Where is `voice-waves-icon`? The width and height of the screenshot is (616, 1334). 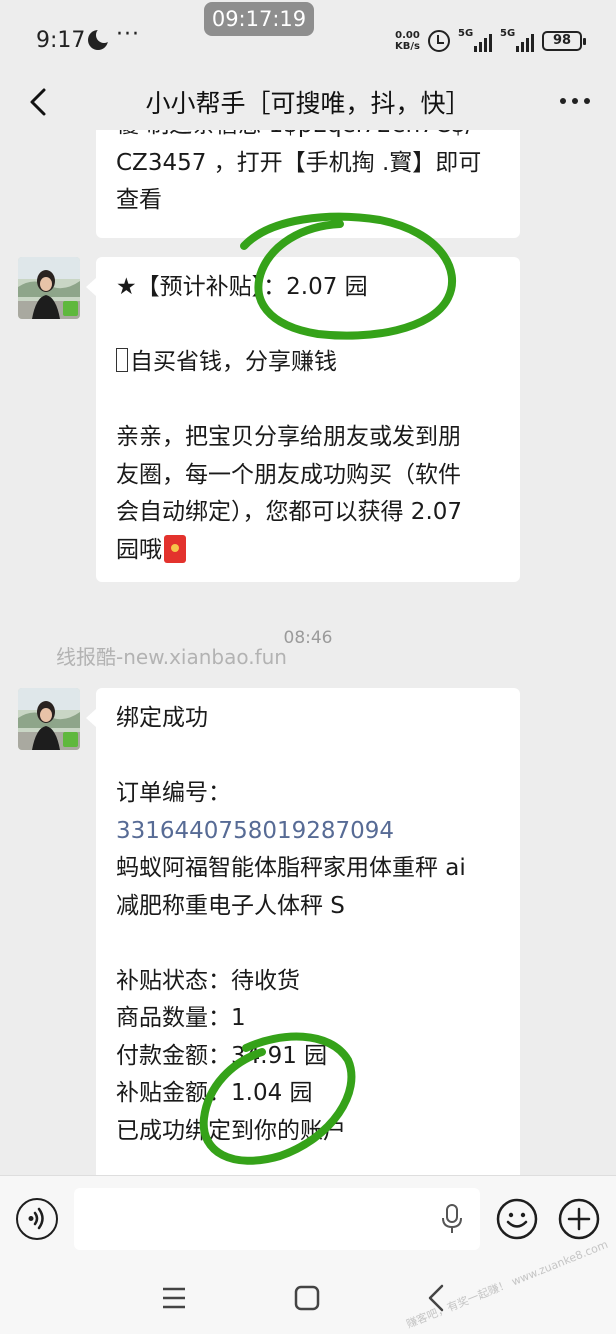
voice-waves-icon is located at coordinates (36, 1218).